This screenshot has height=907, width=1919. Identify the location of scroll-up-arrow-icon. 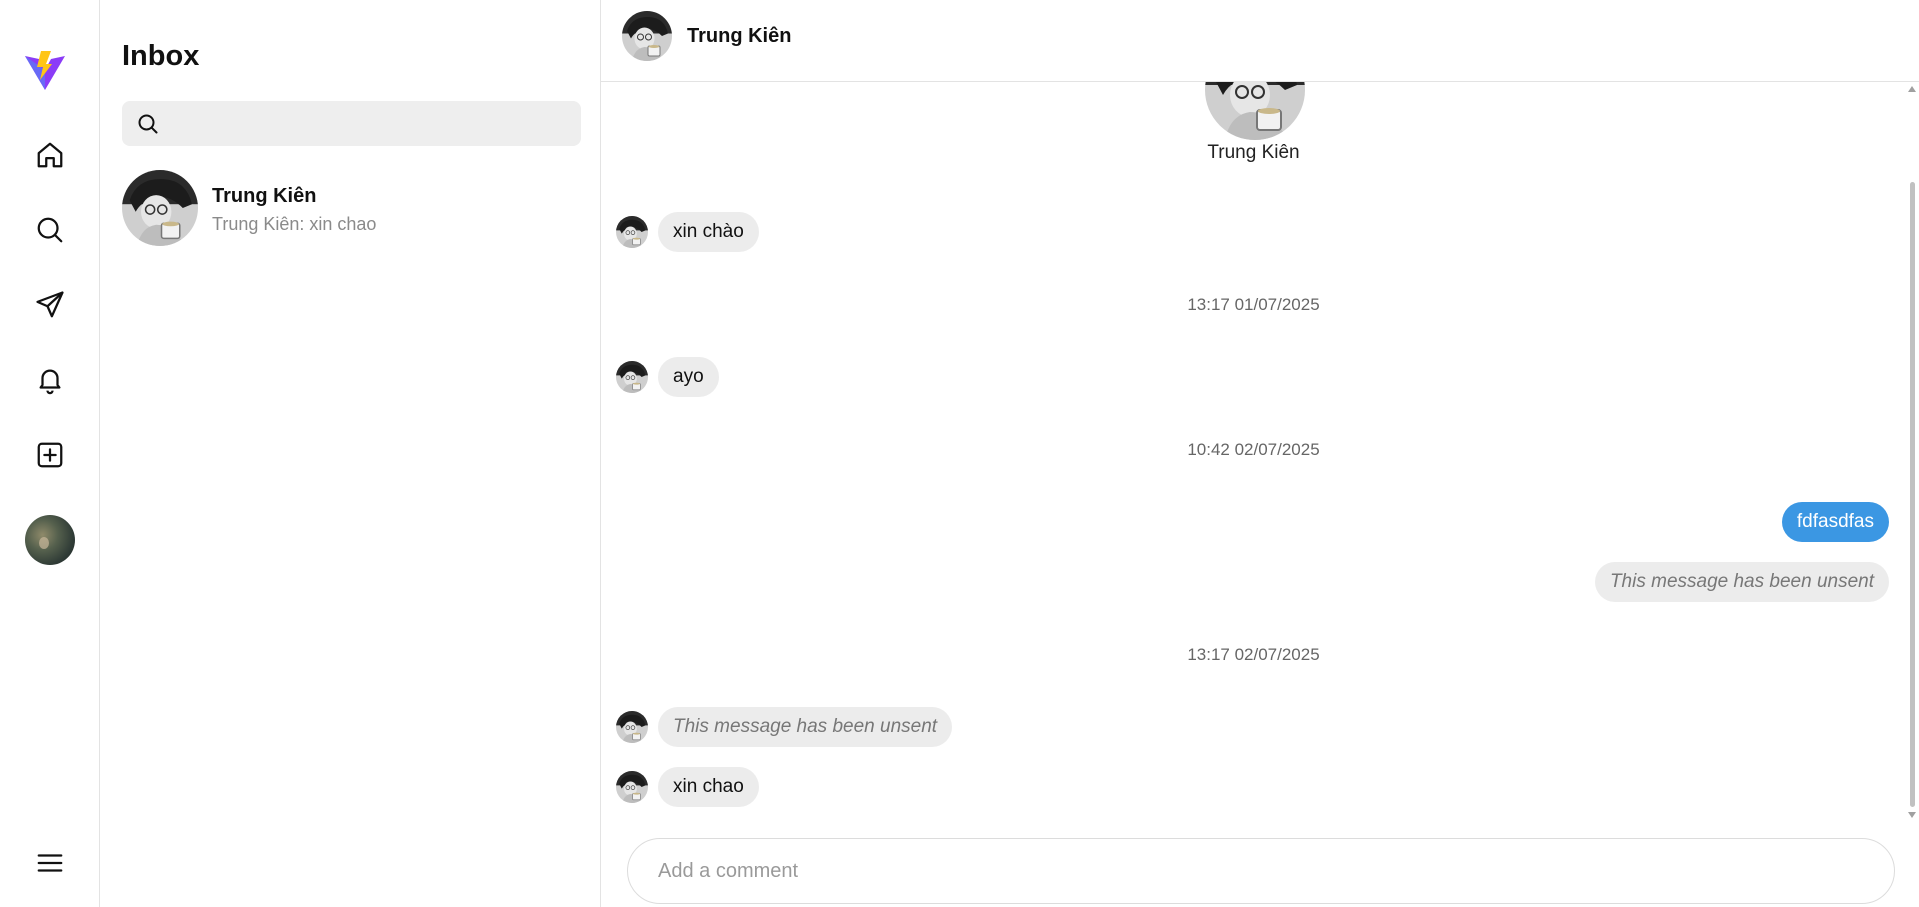
(1912, 89).